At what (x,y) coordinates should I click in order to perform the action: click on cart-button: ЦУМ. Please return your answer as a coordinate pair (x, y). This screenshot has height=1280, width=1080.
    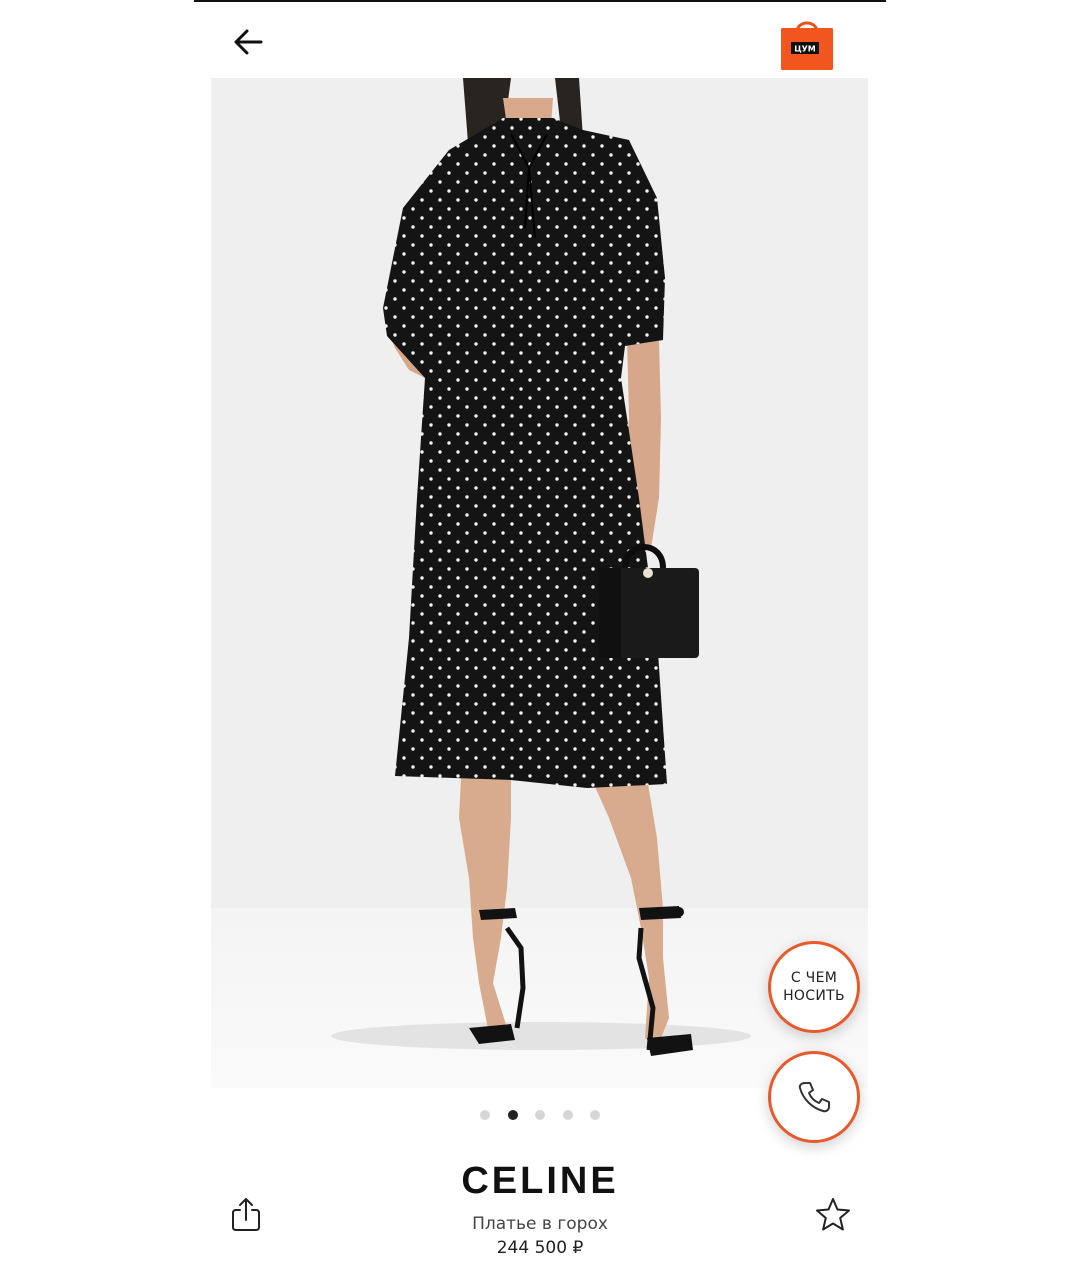
    Looking at the image, I should click on (807, 43).